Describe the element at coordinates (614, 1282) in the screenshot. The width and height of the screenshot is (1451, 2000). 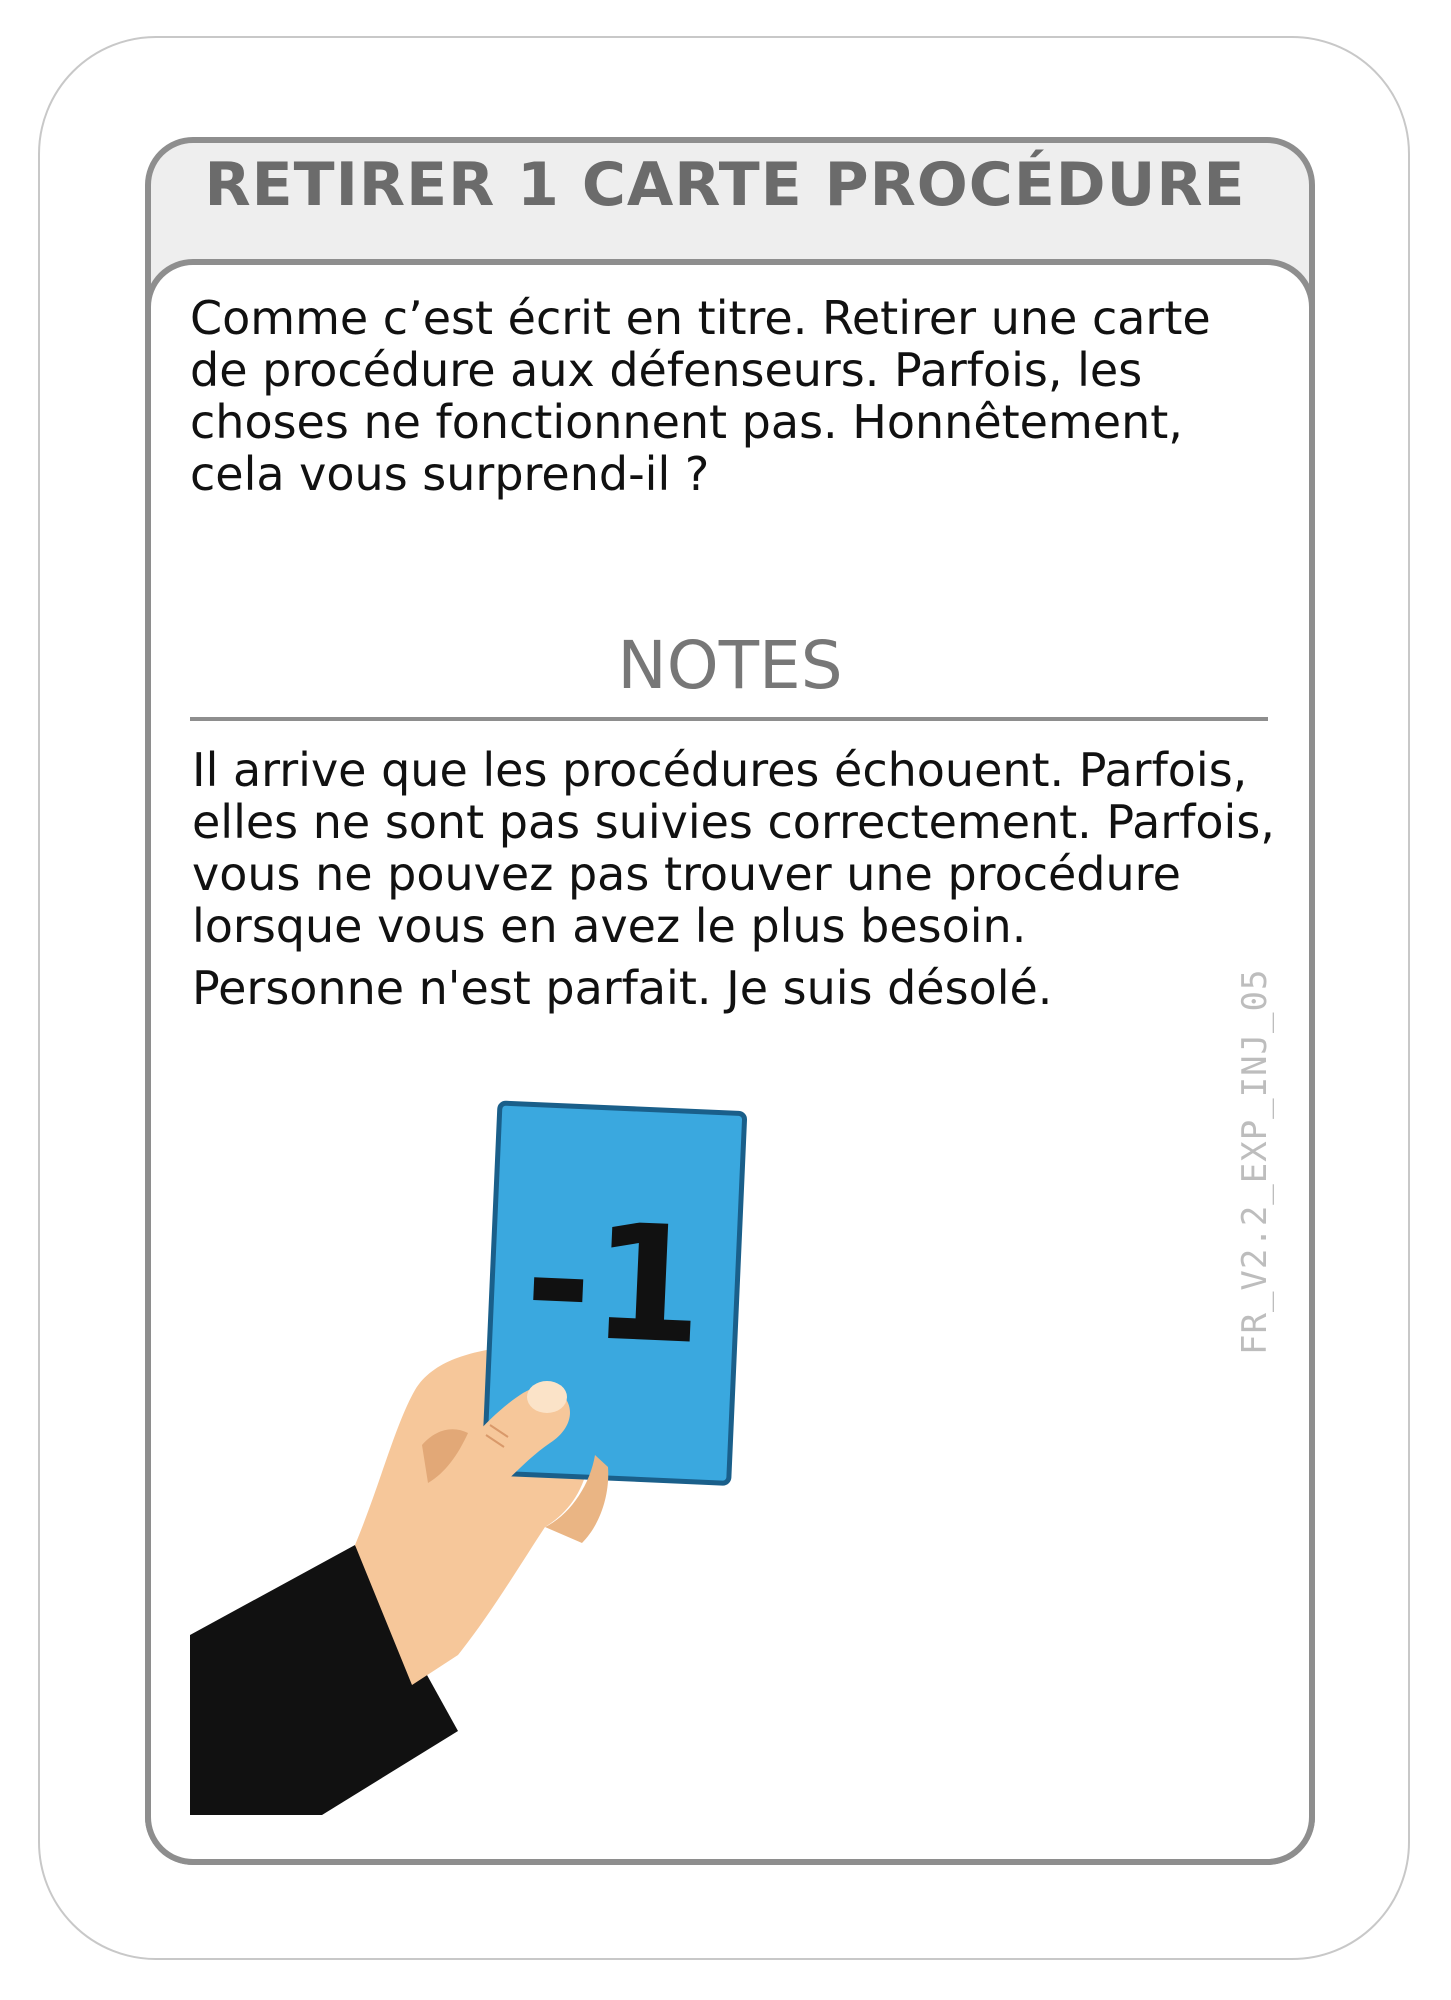
I see `held-card-label: -1` at that location.